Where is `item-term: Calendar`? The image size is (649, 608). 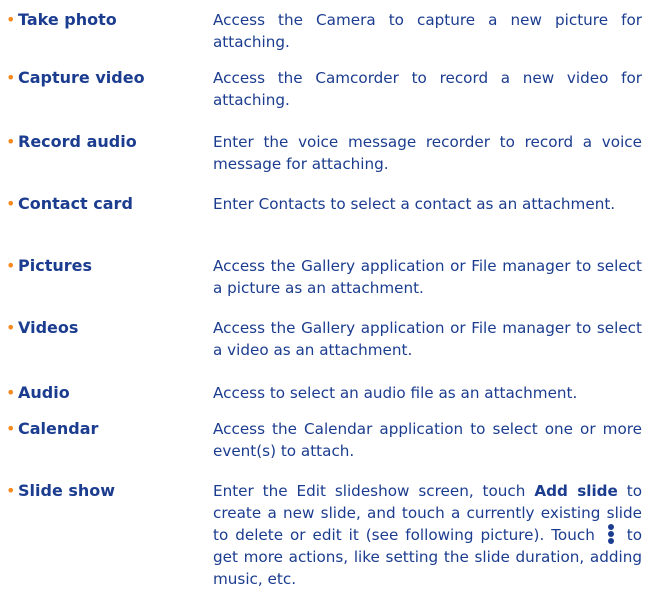
item-term: Calendar is located at coordinates (58, 428).